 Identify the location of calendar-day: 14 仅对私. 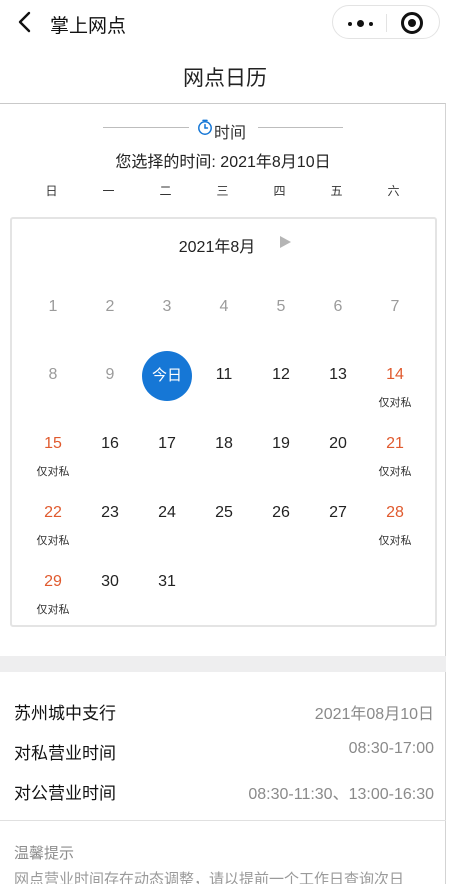
(395, 389).